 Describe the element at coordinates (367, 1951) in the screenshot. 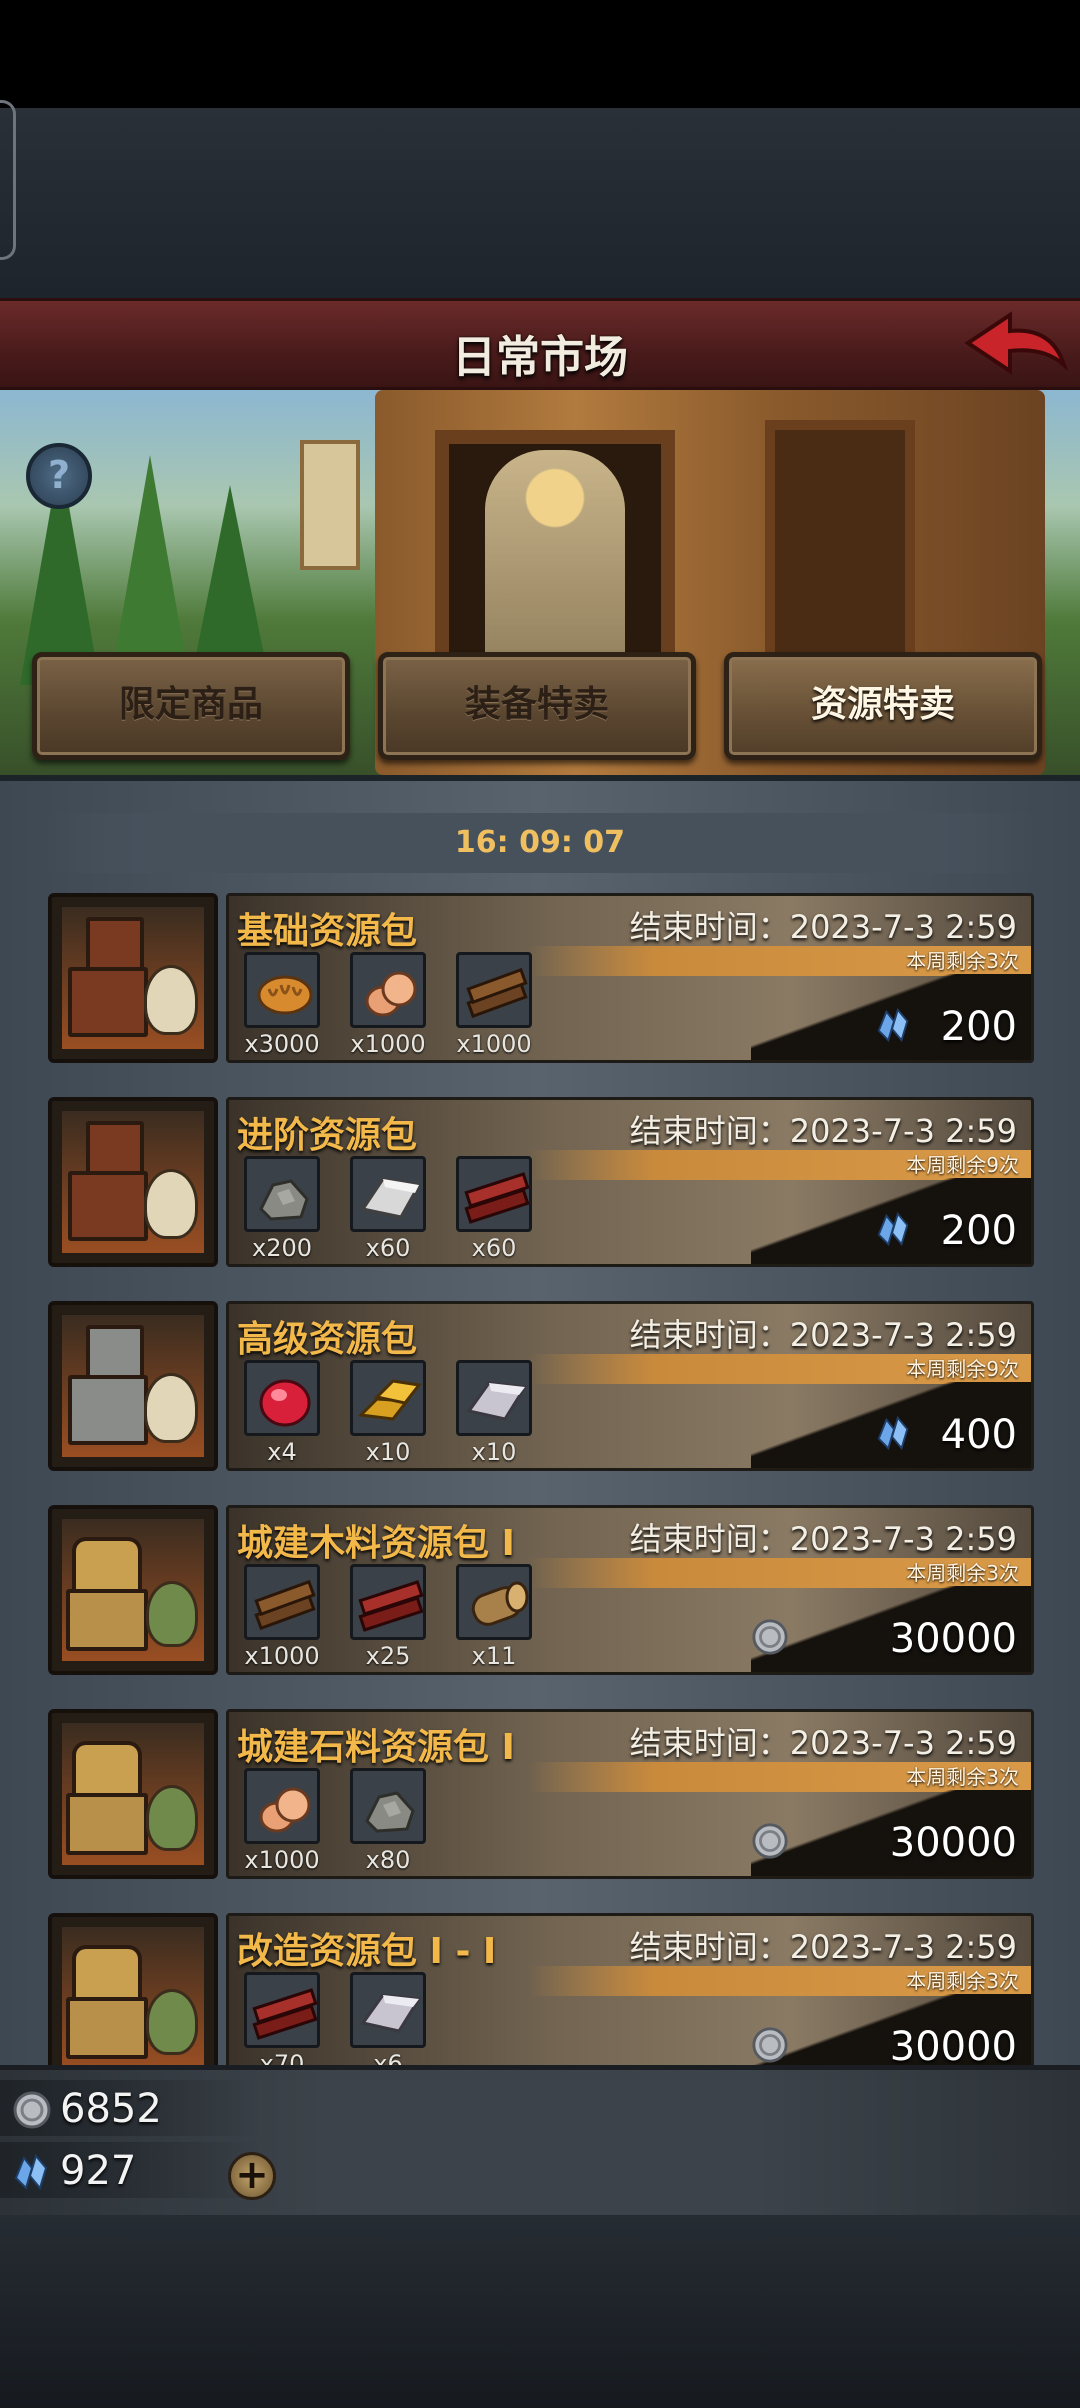

I see `pack-name: 改造资源包 I - I` at that location.